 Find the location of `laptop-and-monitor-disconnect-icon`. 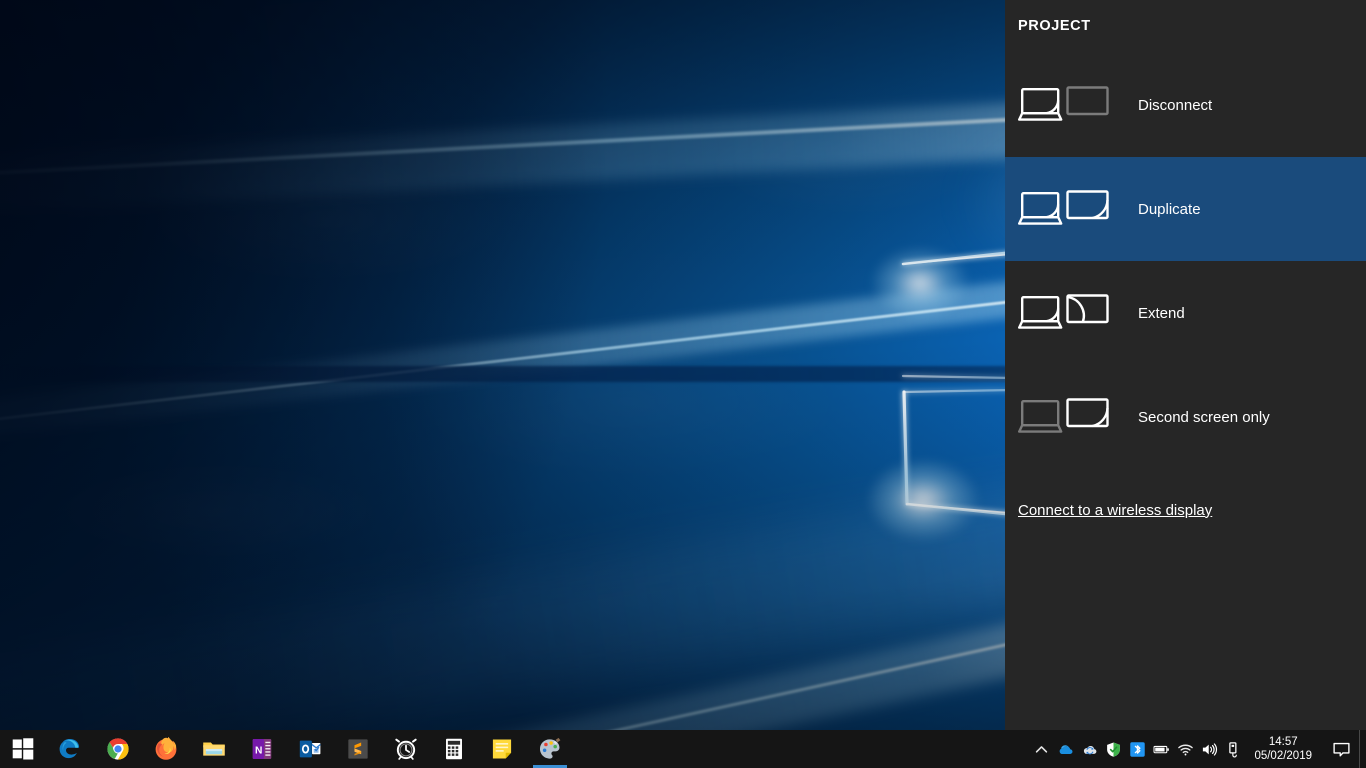

laptop-and-monitor-disconnect-icon is located at coordinates (1064, 105).